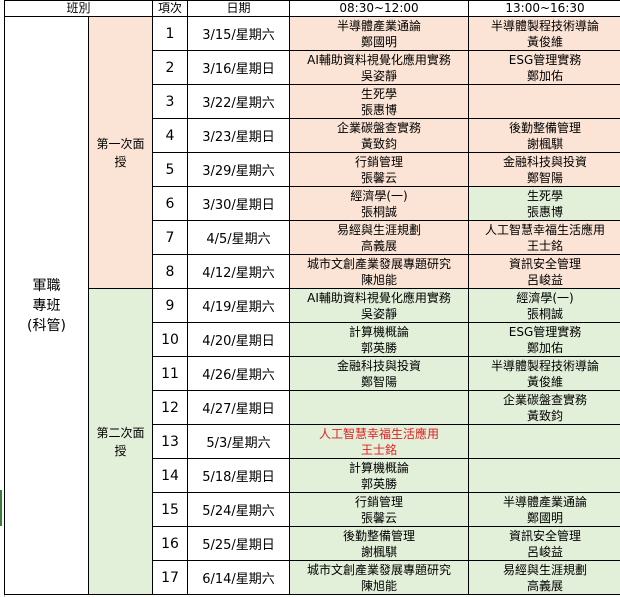  I want to click on teacher-name: 張惠博, so click(379, 109).